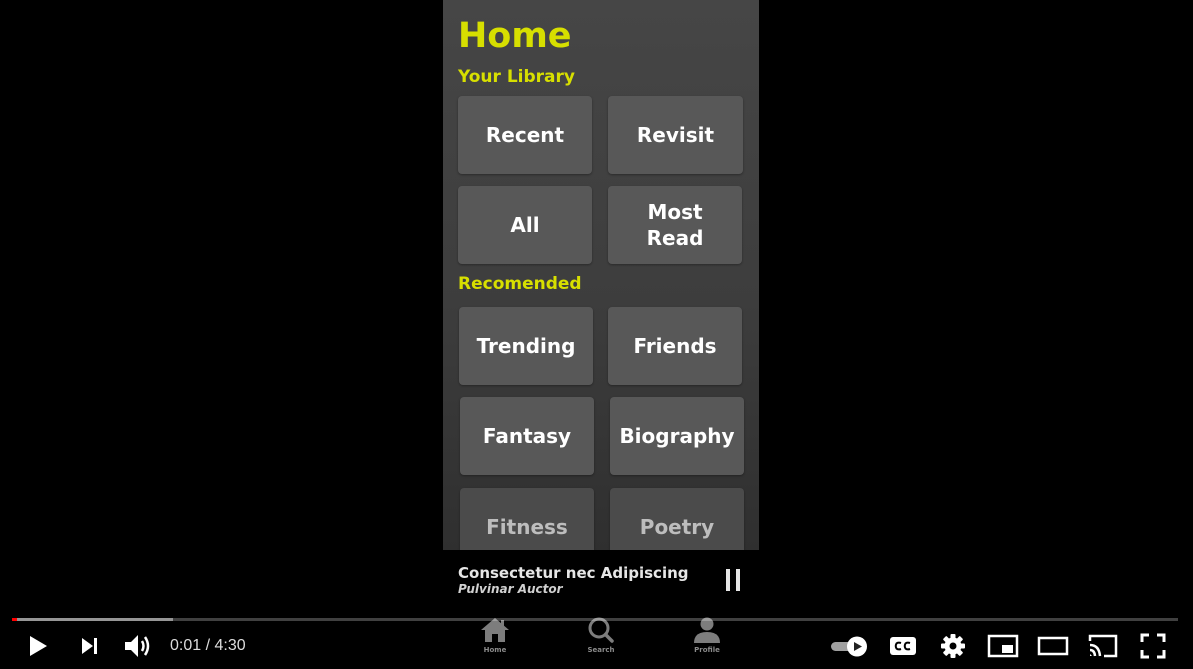 Image resolution: width=1193 pixels, height=669 pixels. I want to click on tile-friends: Friends, so click(675, 346).